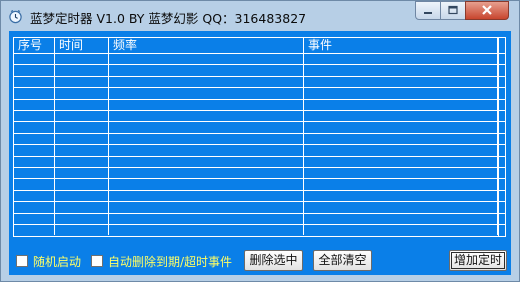 This screenshot has width=520, height=282. What do you see at coordinates (401, 45) in the screenshot?
I see `column-header-event: 事件` at bounding box center [401, 45].